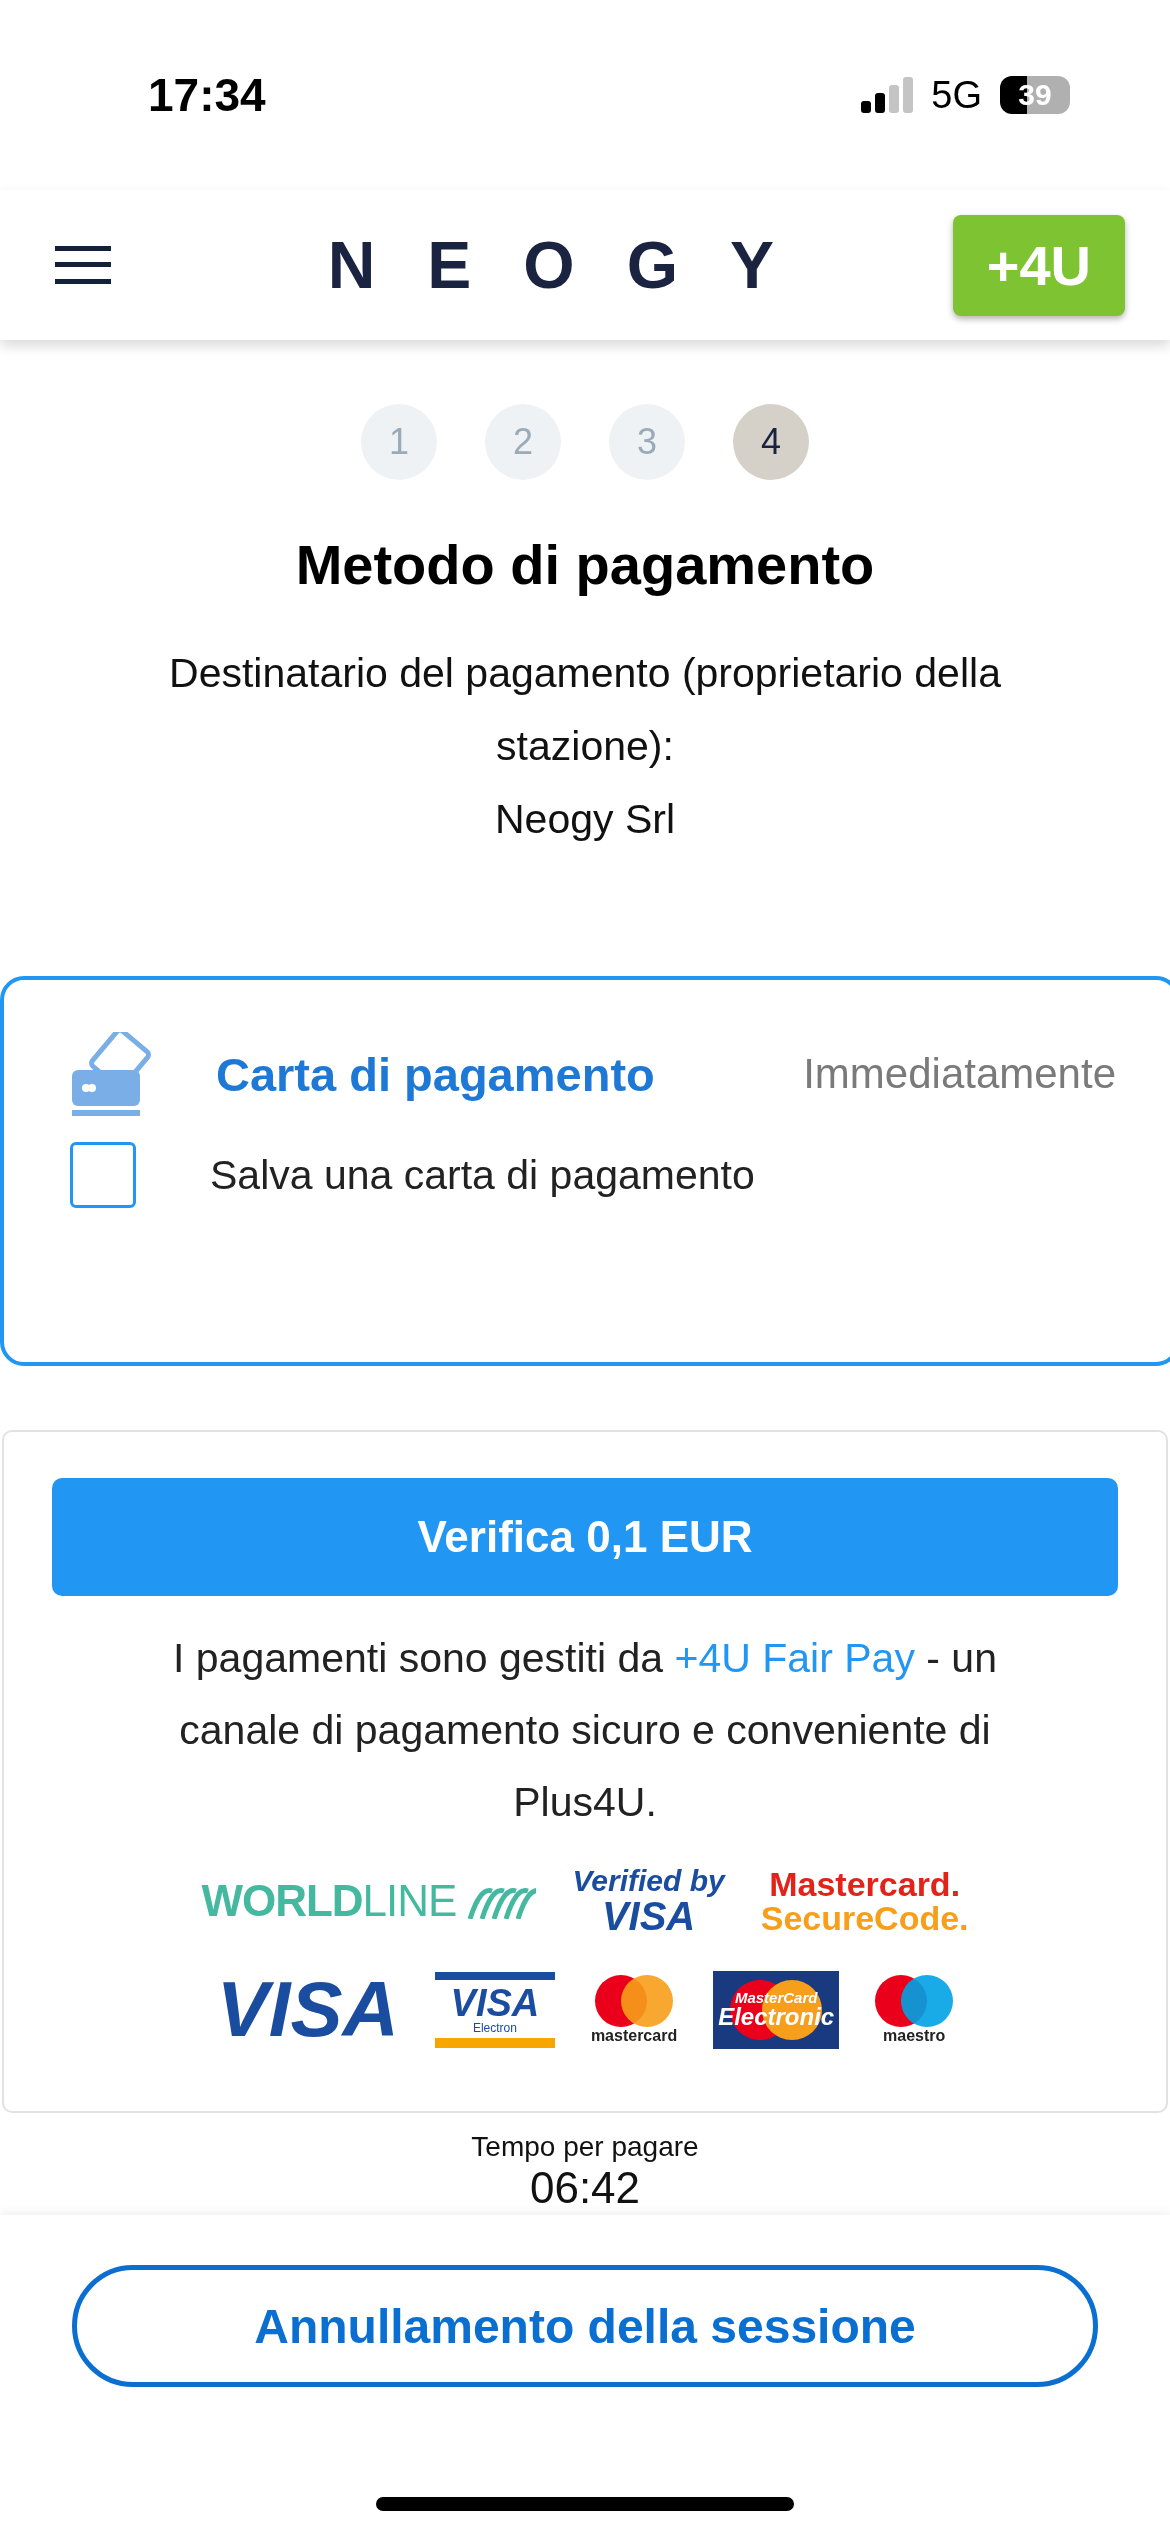 This screenshot has width=1170, height=2536. I want to click on visa-logo: VISA, so click(307, 2009).